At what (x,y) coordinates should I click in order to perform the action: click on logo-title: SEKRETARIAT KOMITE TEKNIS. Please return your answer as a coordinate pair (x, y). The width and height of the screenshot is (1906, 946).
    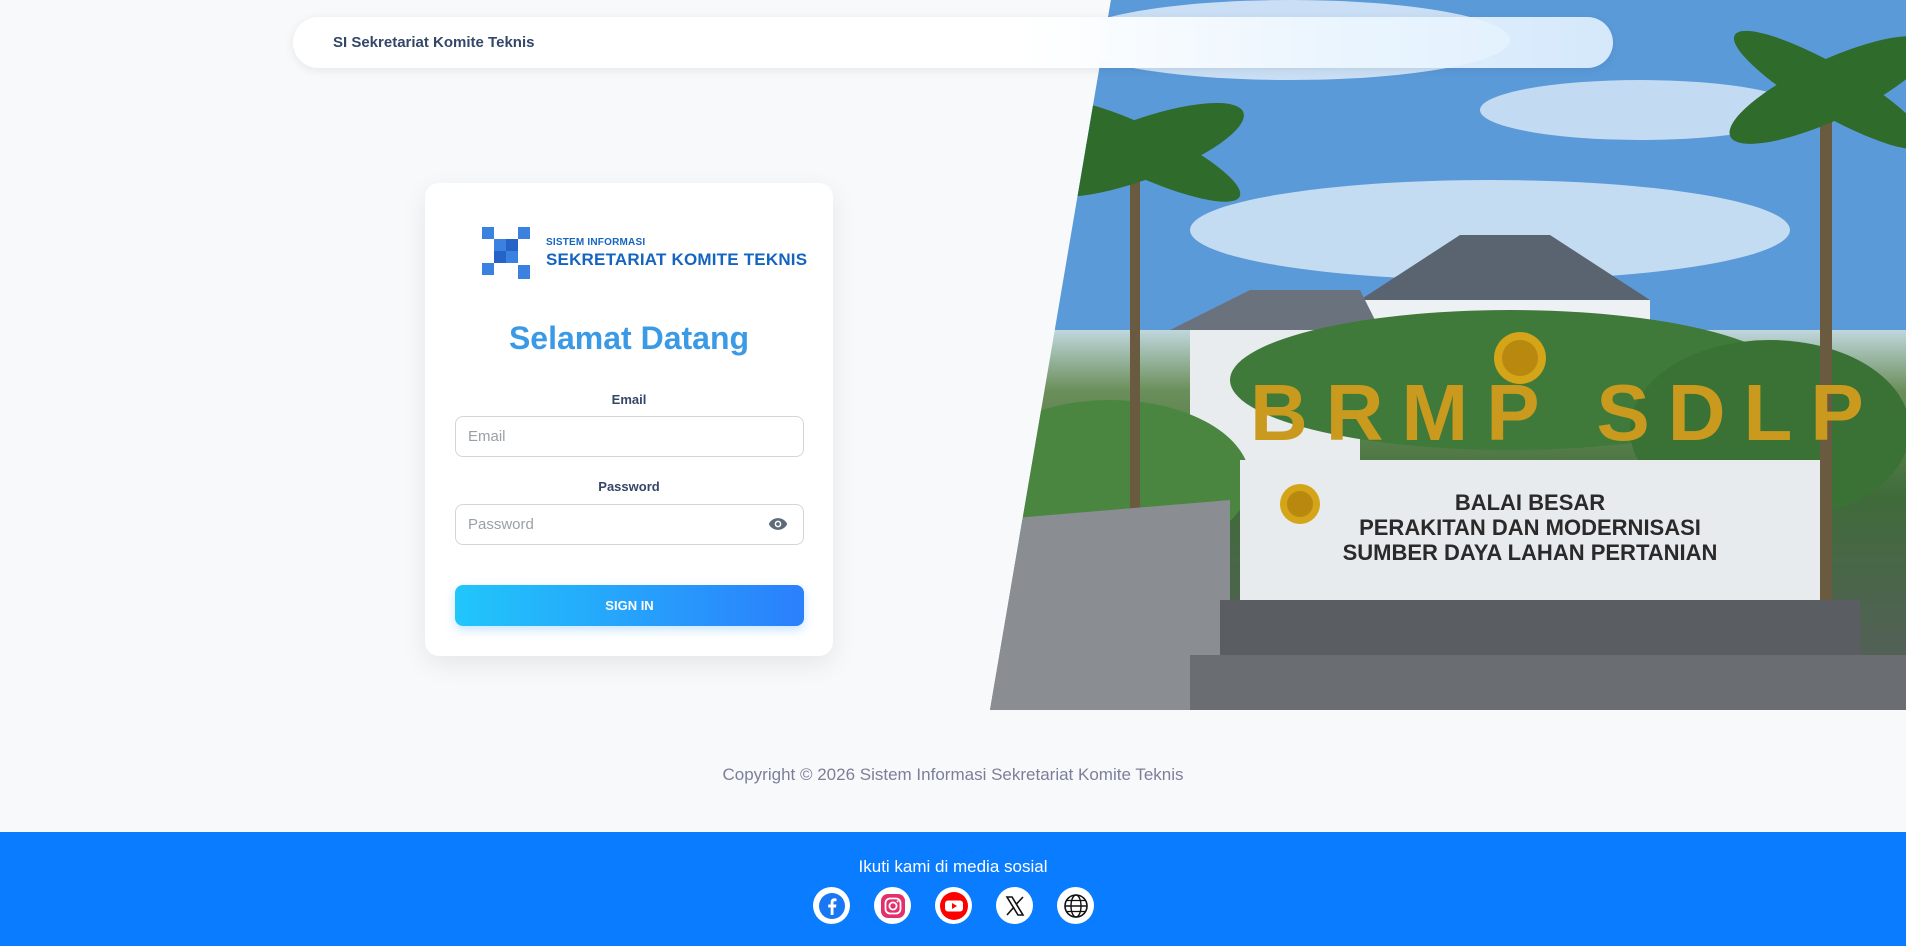
    Looking at the image, I should click on (677, 259).